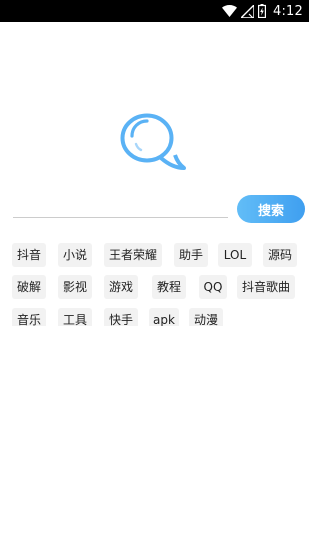  Describe the element at coordinates (29, 287) in the screenshot. I see `tag-item: 破解` at that location.